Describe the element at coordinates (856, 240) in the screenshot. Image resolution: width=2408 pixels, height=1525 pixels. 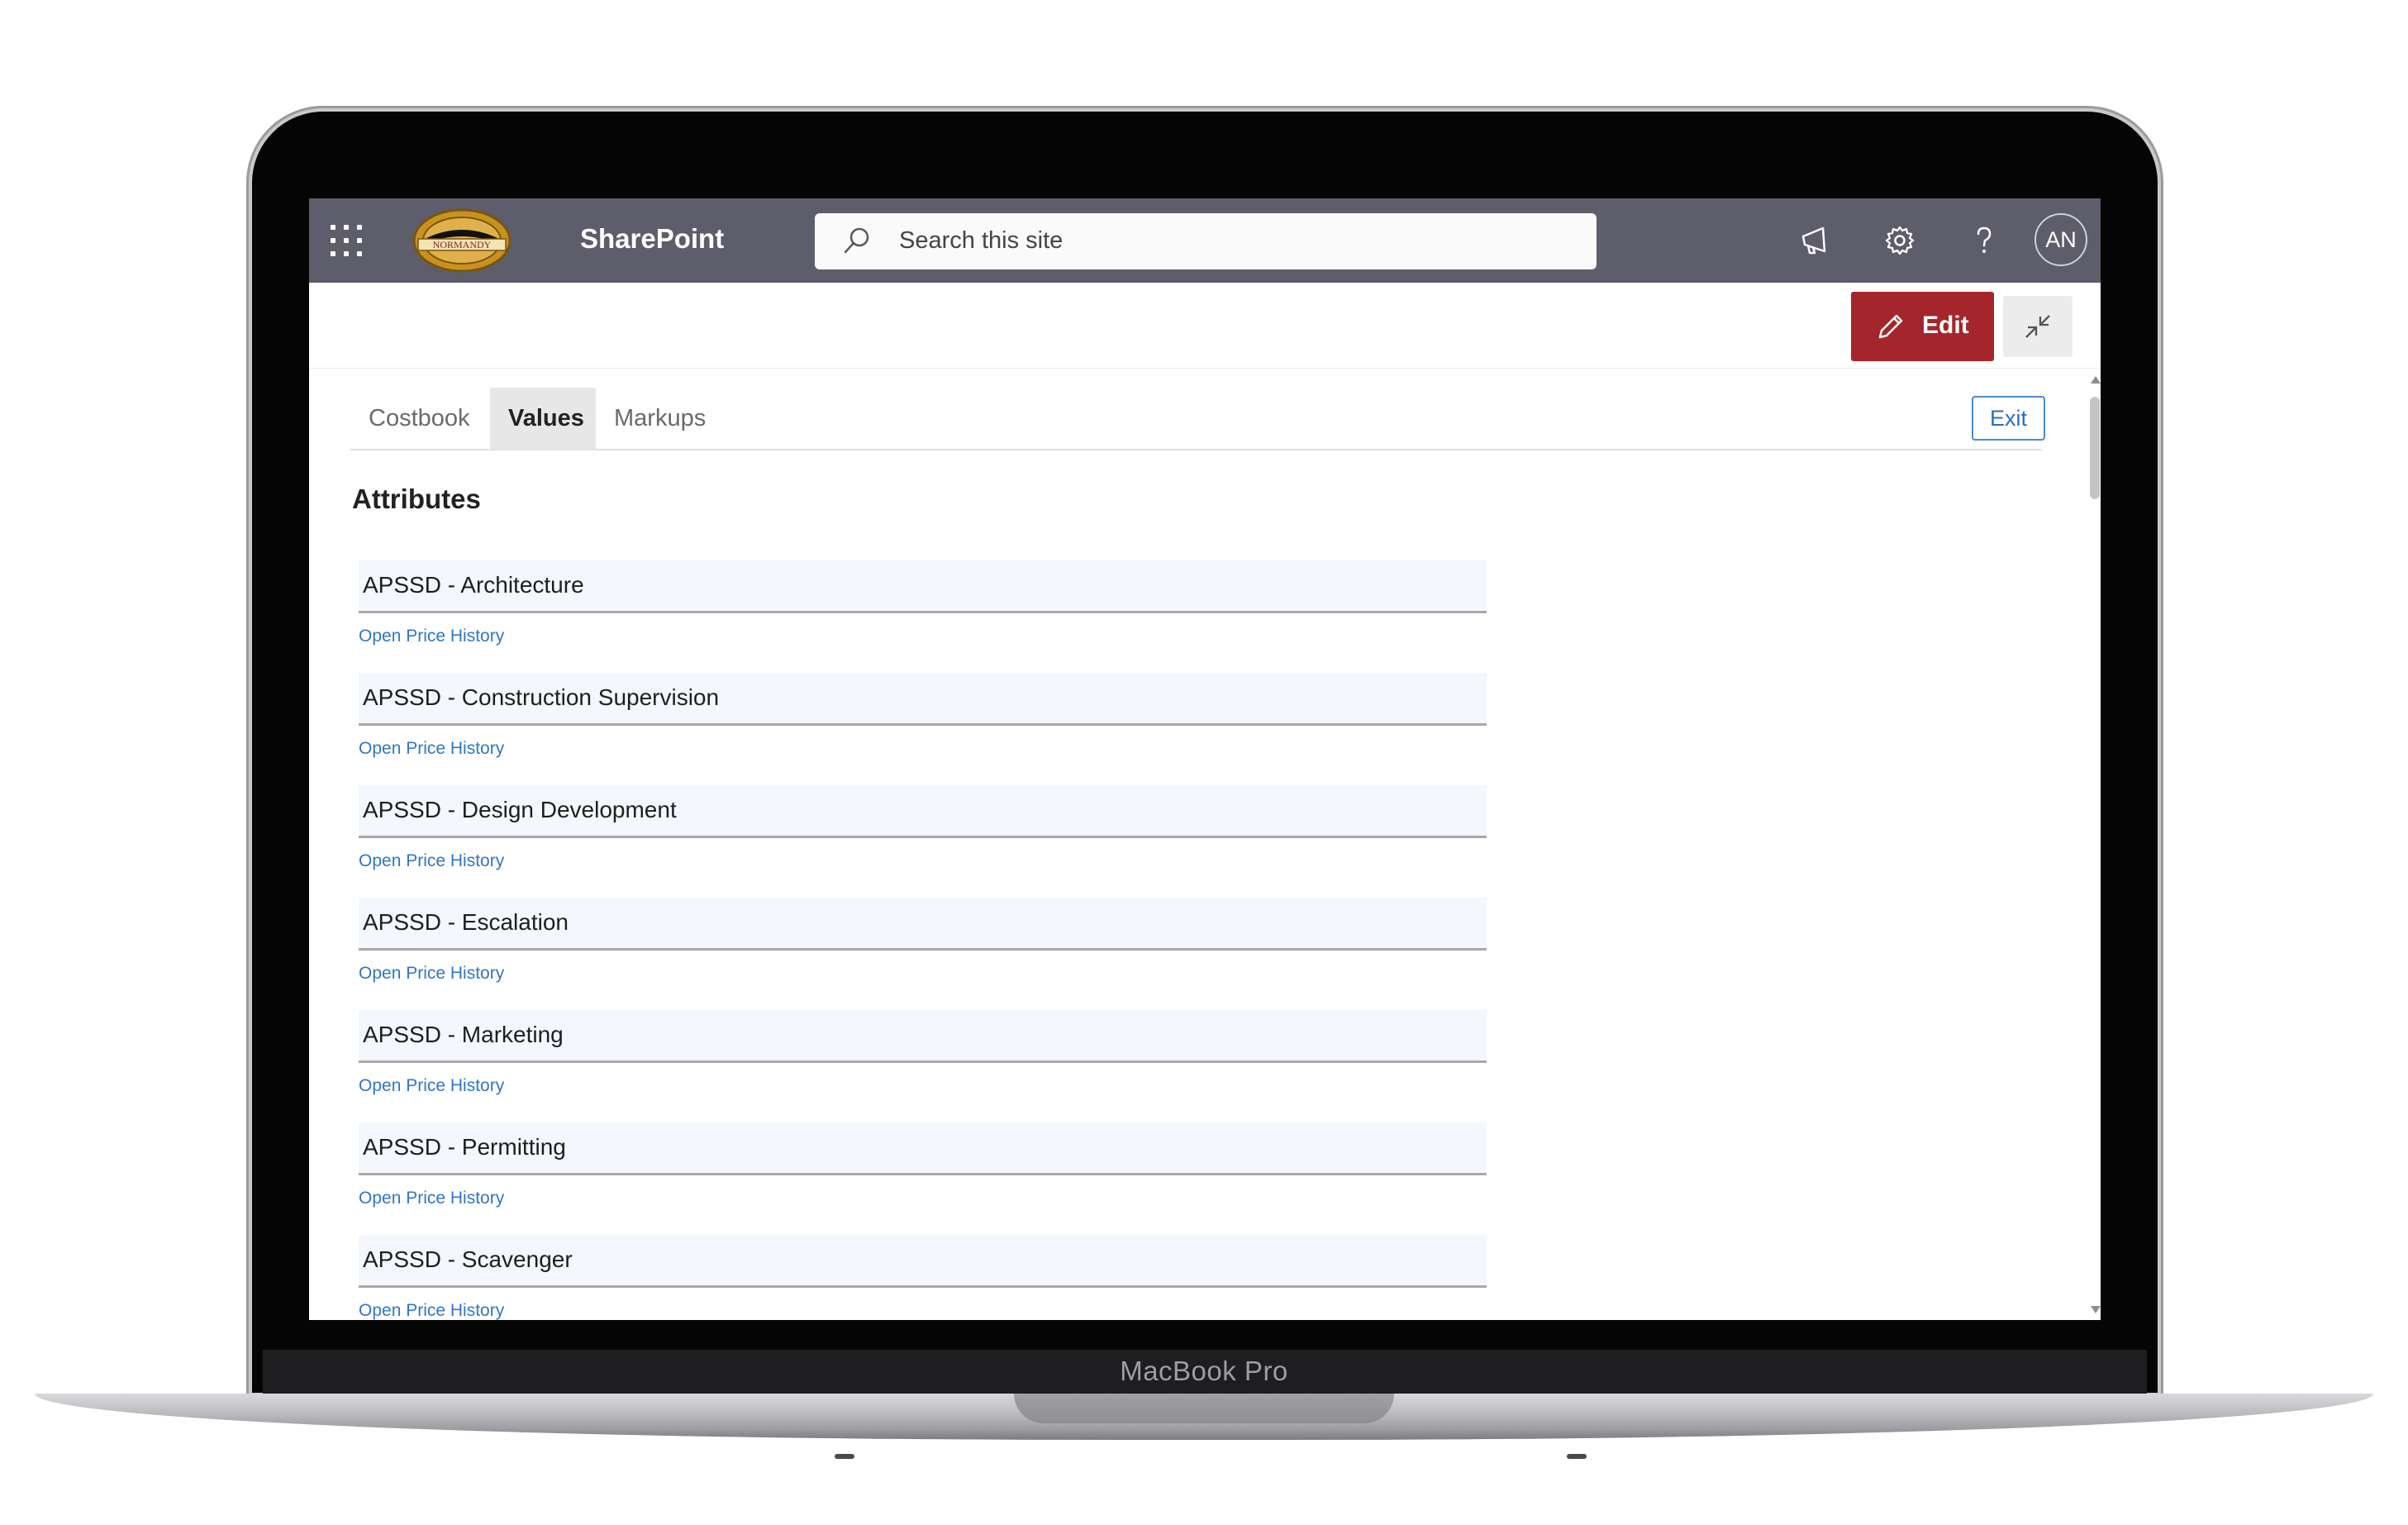
I see `search-icon` at that location.